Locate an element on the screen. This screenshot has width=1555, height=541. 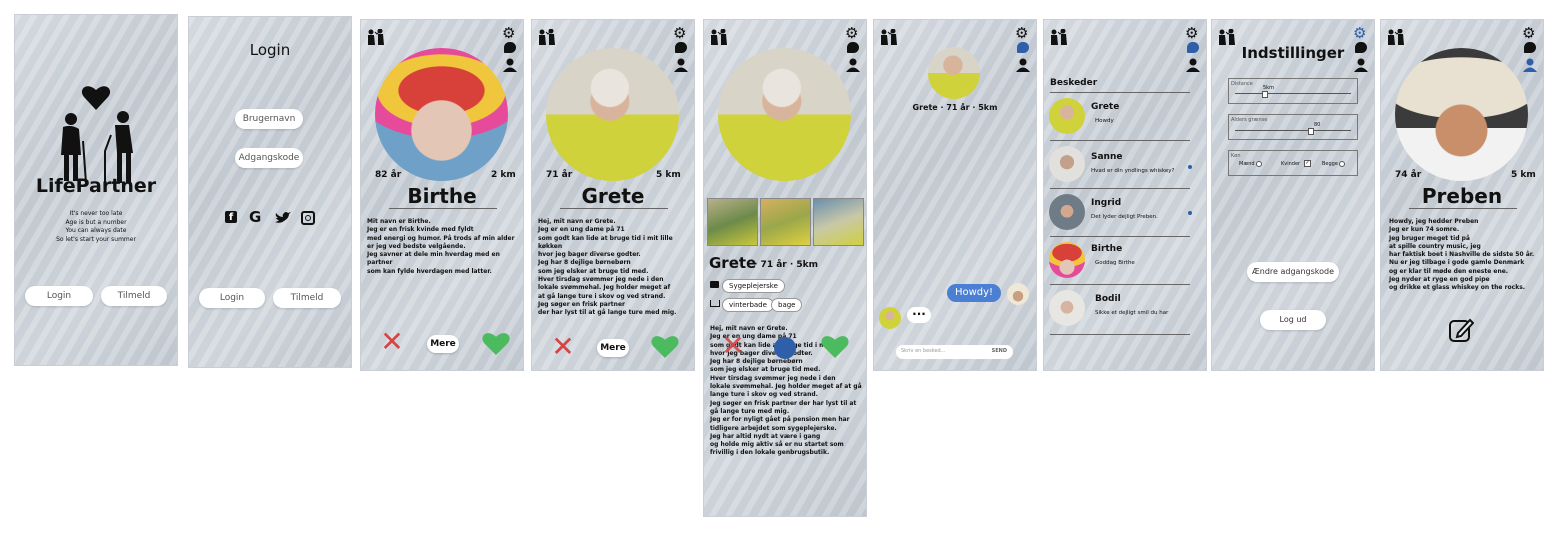
age-slider-track is located at coordinates (1293, 130).